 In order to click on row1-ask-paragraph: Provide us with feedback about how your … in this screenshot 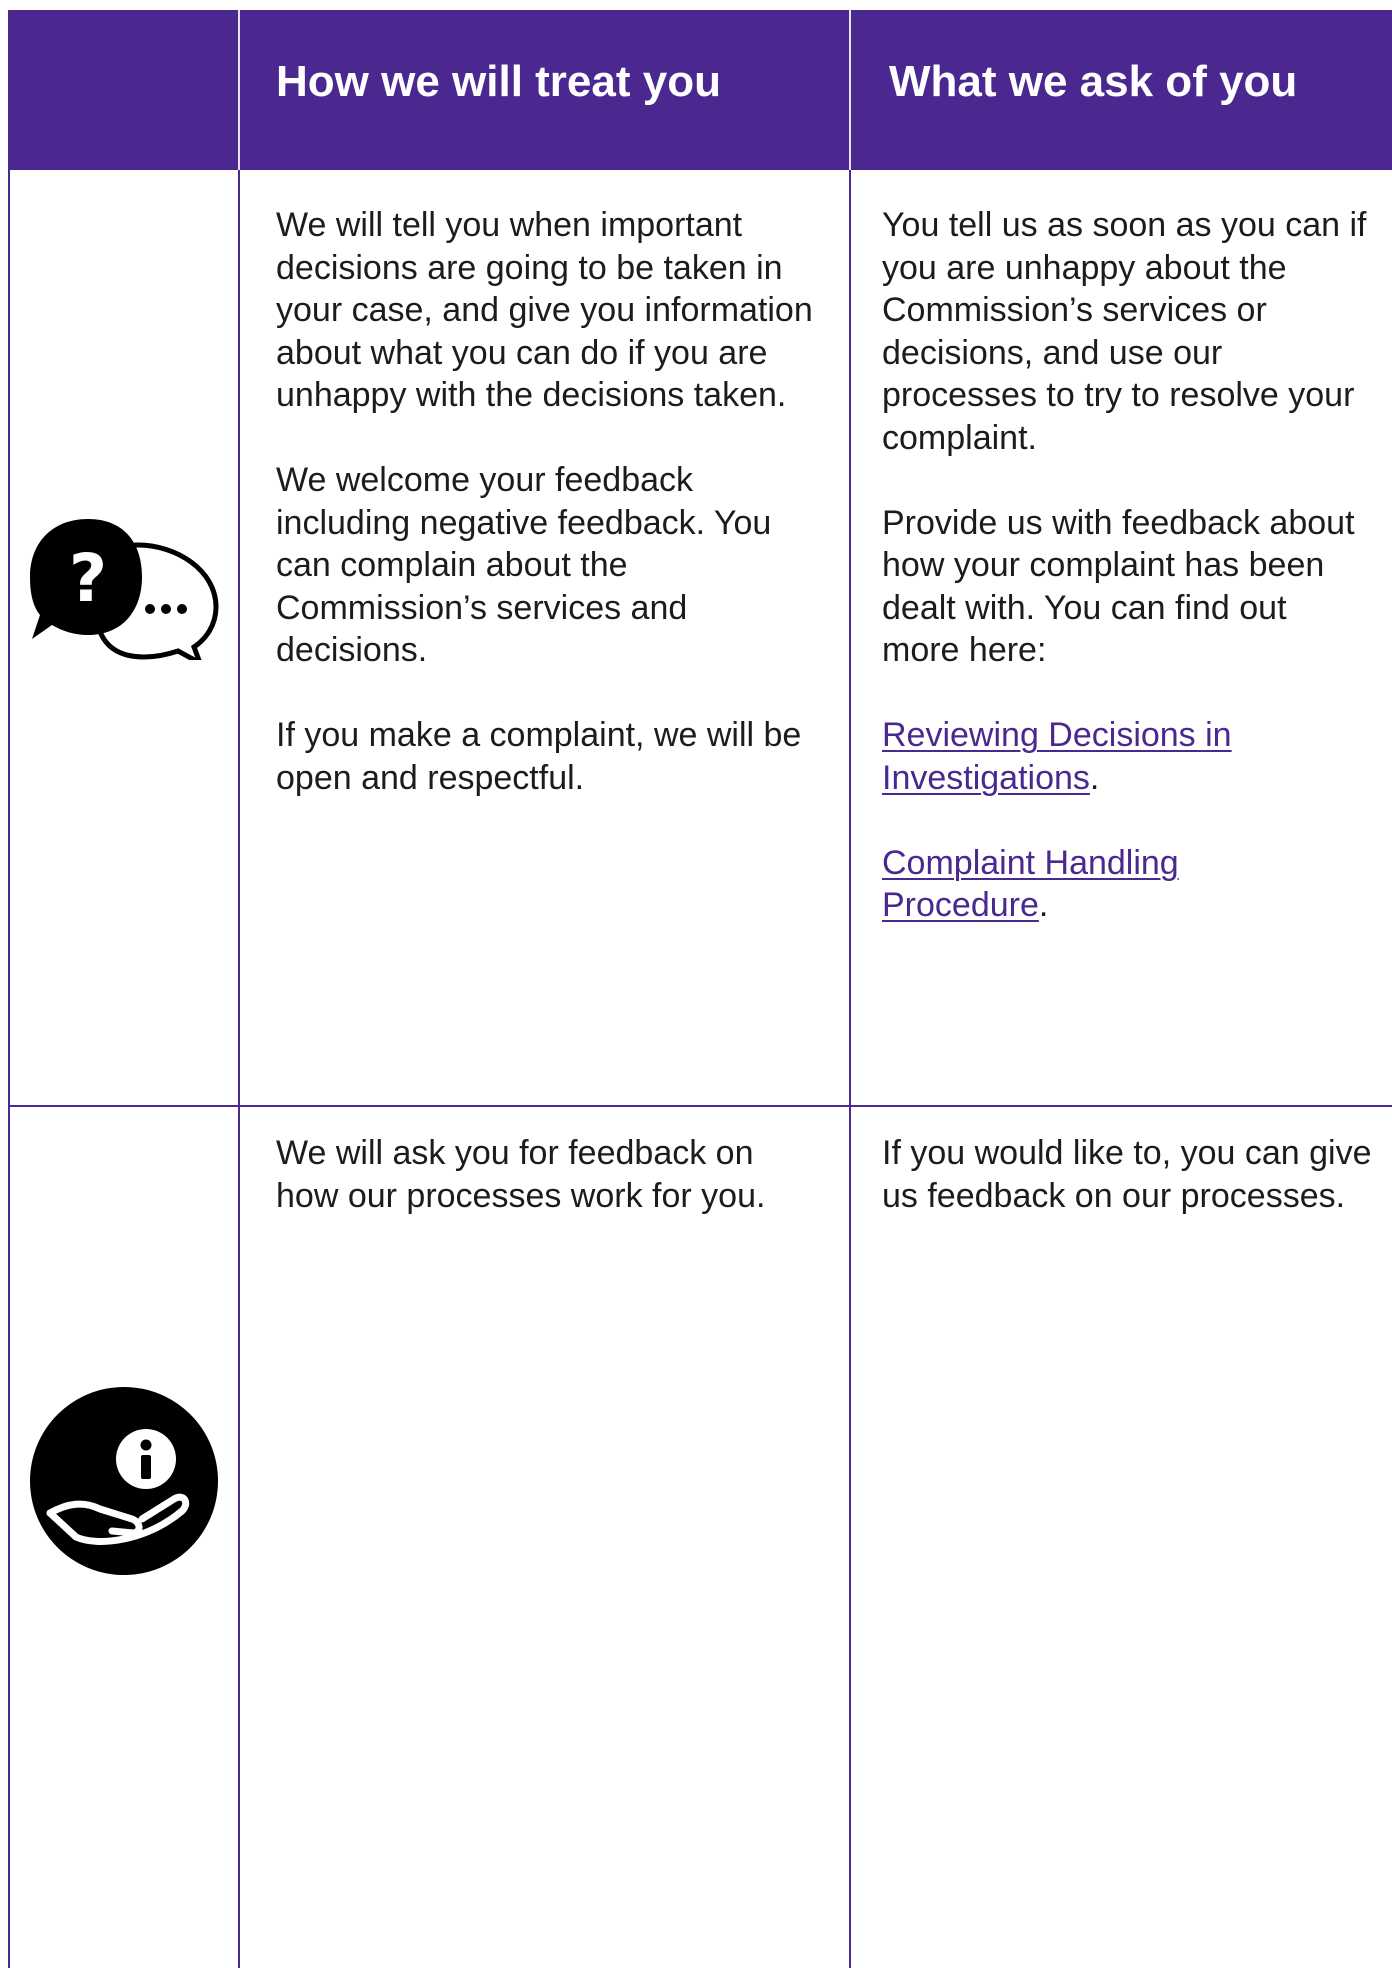, I will do `click(1118, 586)`.